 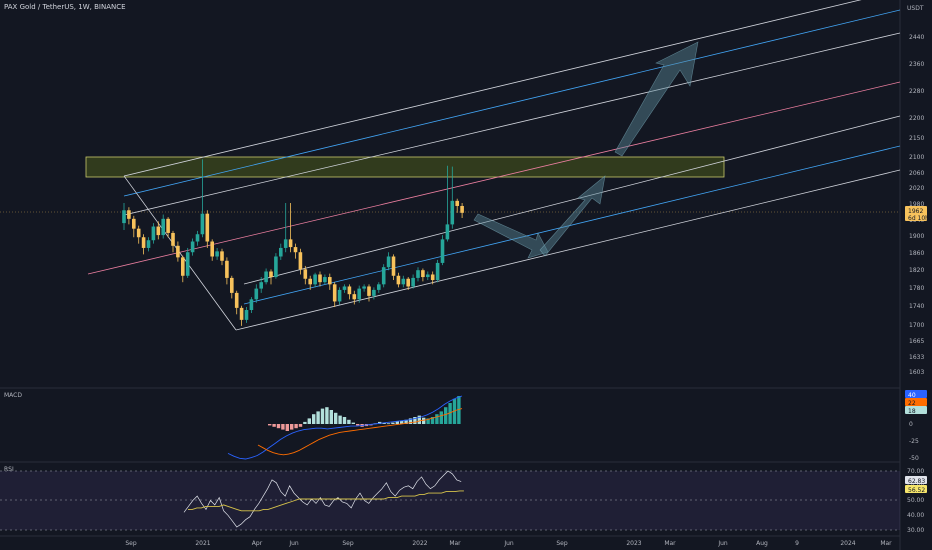 What do you see at coordinates (914, 458) in the screenshot?
I see `macd-tick-label: -50` at bounding box center [914, 458].